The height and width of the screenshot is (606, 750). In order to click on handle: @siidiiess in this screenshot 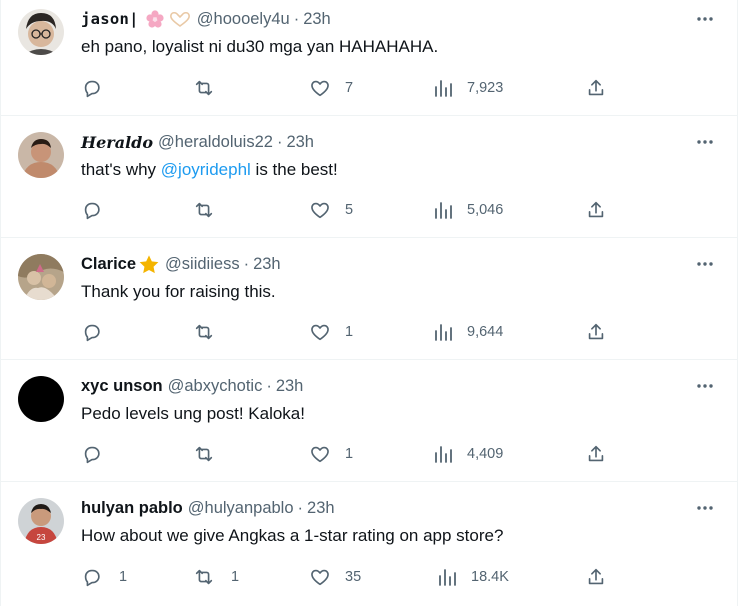, I will do `click(202, 264)`.